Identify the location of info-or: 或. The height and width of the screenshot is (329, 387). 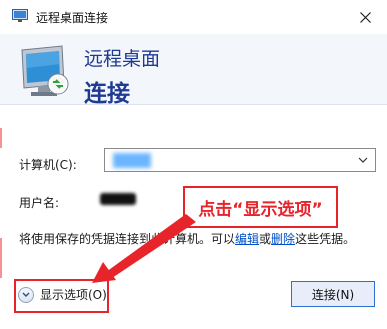
(265, 239).